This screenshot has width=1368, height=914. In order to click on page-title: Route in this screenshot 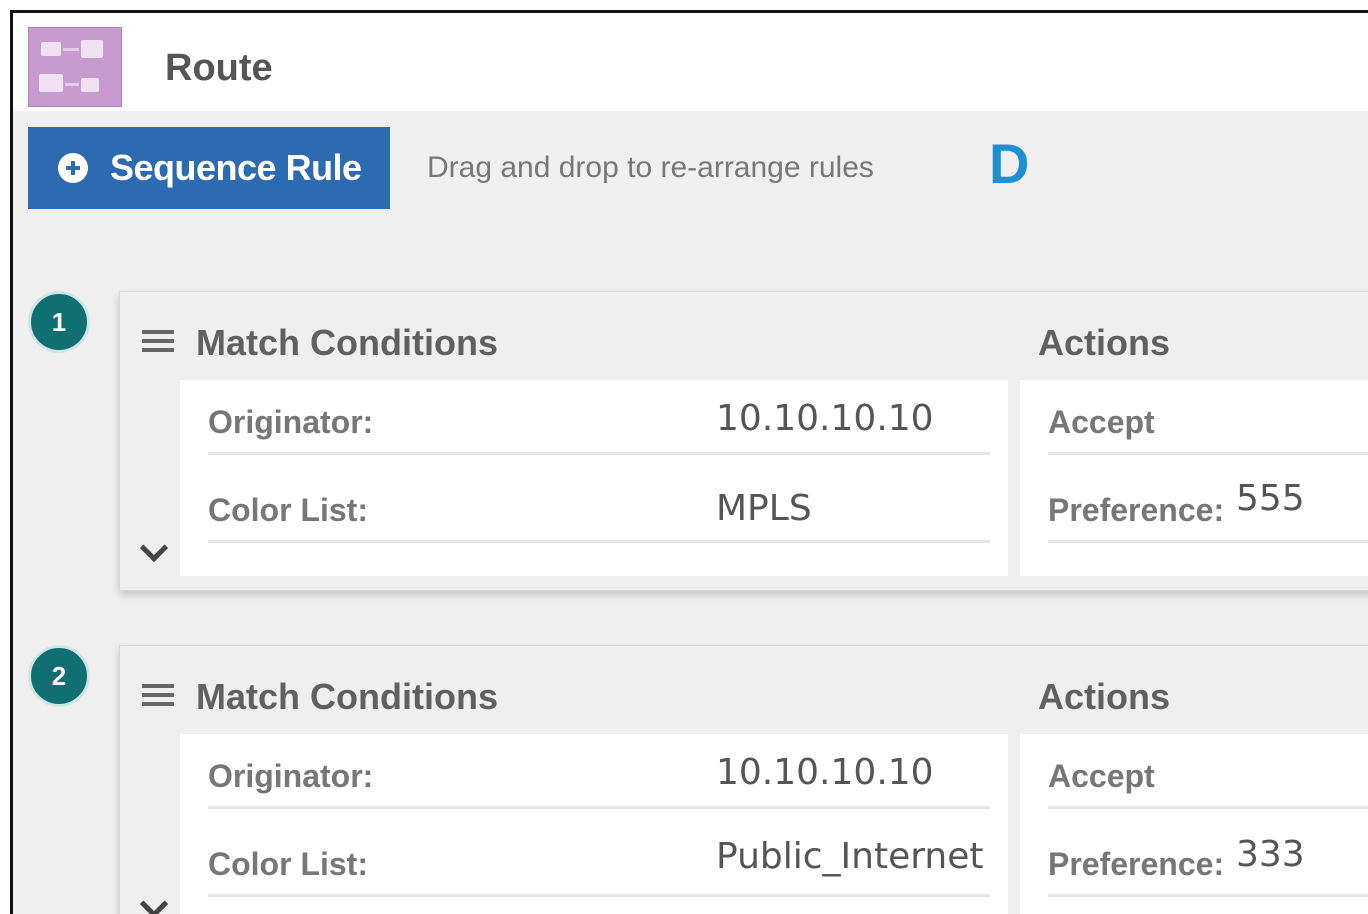, I will do `click(219, 68)`.